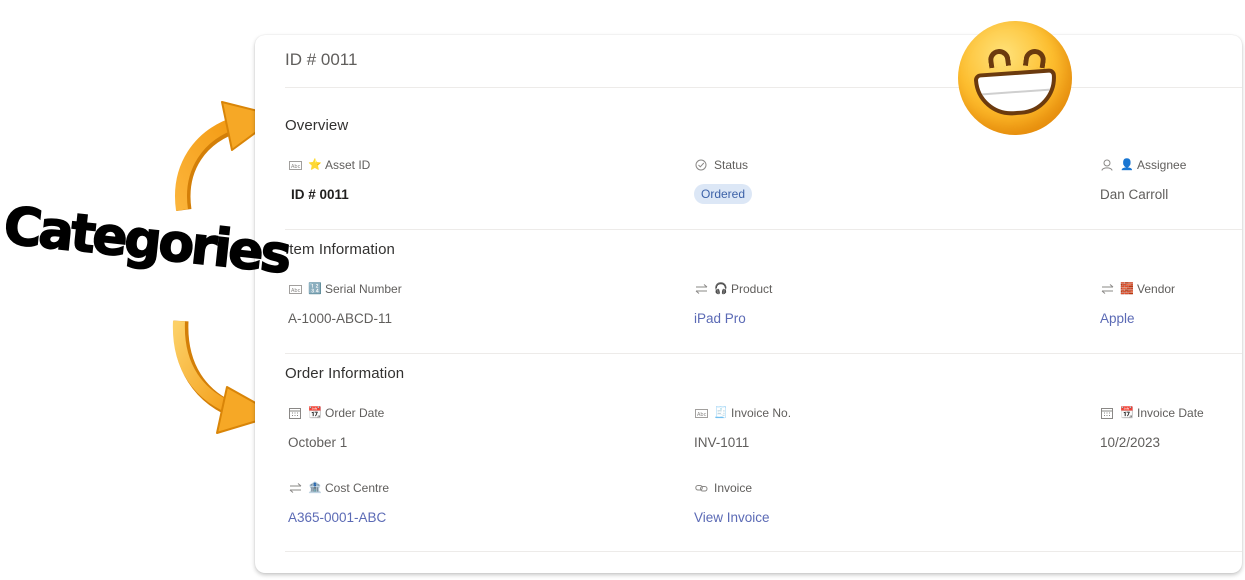  I want to click on bricks-icon: 🧱, so click(1127, 288).